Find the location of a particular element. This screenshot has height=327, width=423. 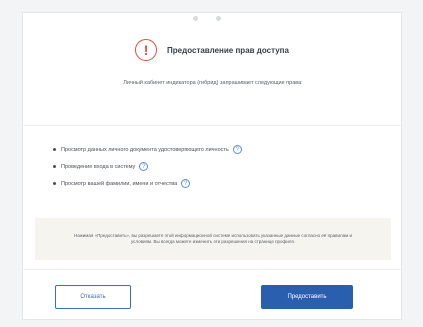

reject-button: Отказать is located at coordinates (93, 297).